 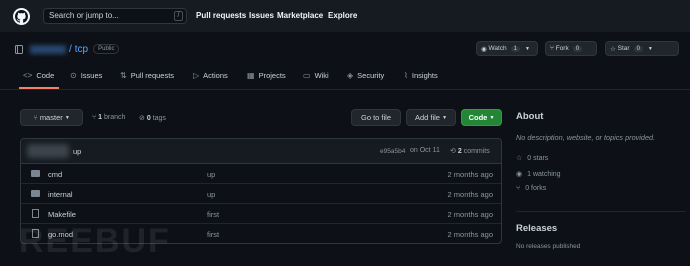 I want to click on code-button: Code ▼, so click(x=481, y=117).